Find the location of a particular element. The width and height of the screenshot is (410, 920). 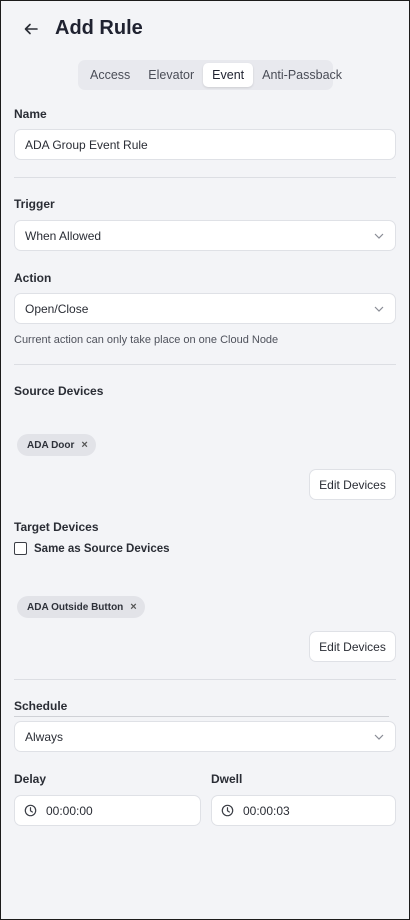

delay-input: 00:00:00 is located at coordinates (107, 810).